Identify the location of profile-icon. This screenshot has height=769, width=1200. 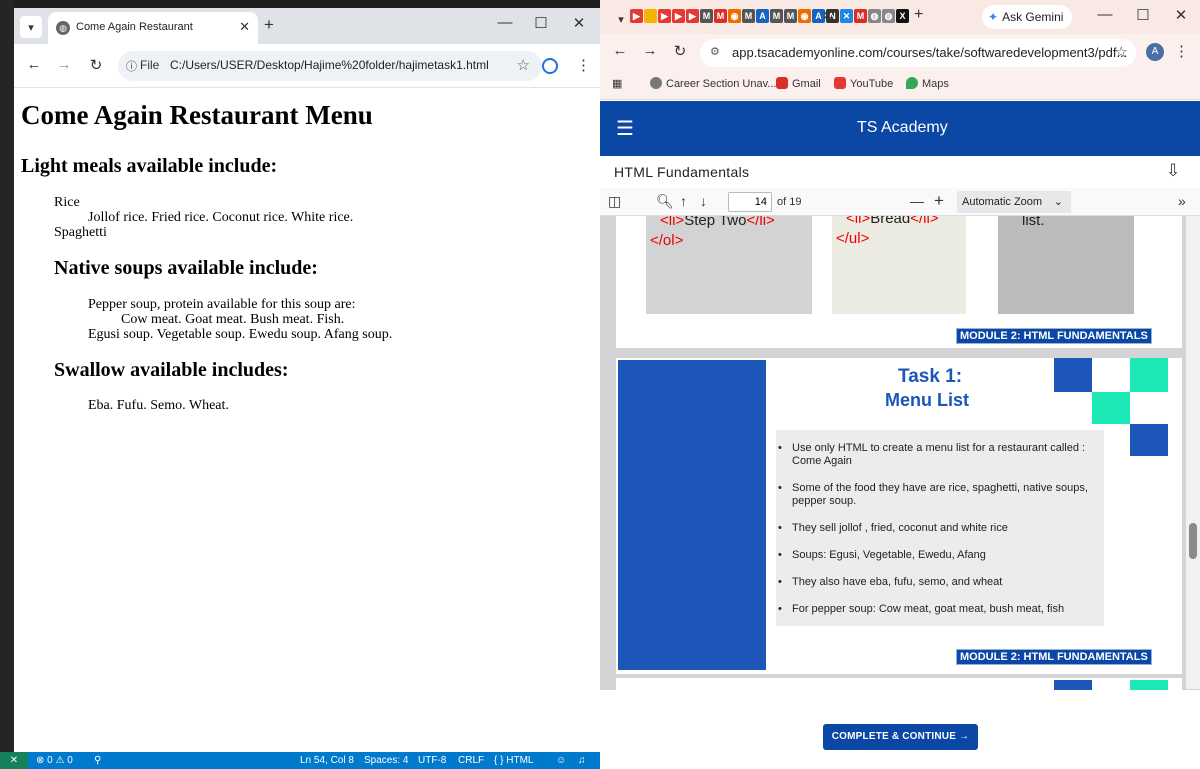
(550, 66).